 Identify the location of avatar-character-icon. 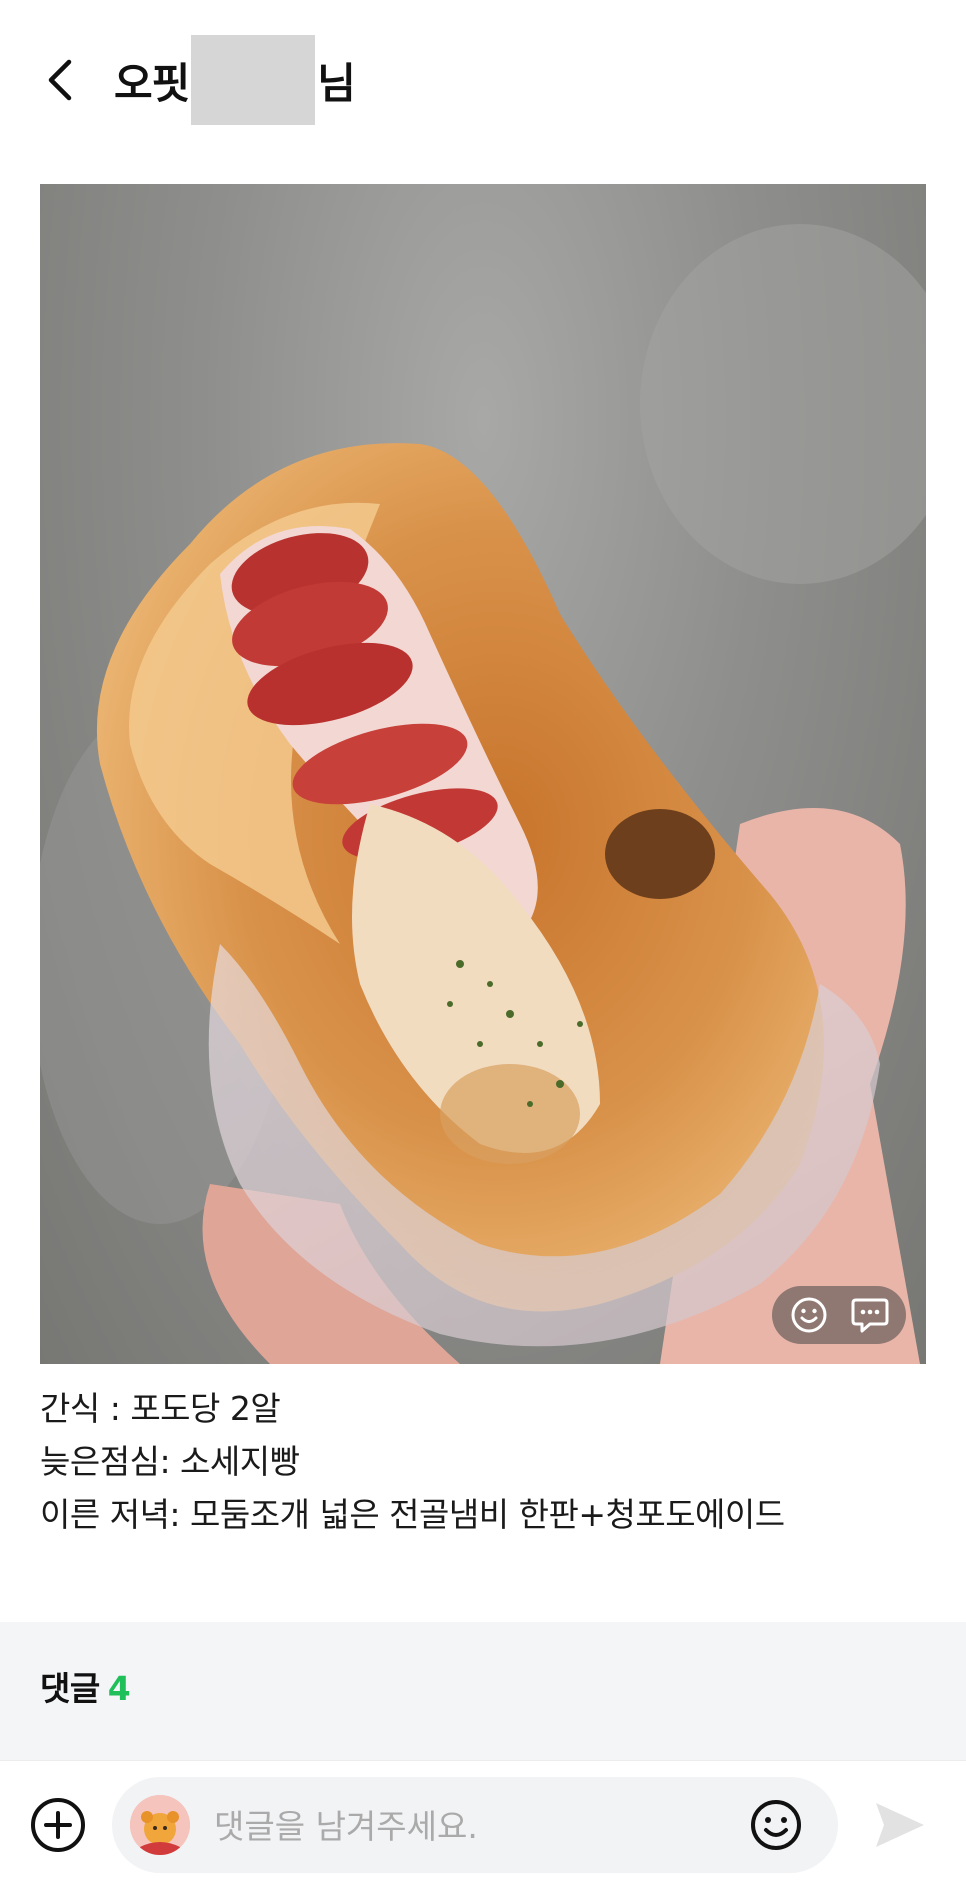
(160, 1825).